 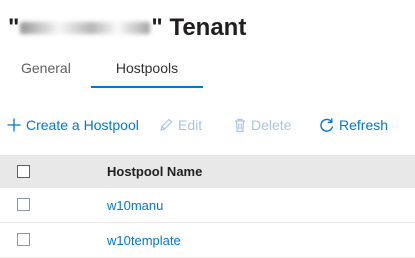 I want to click on edit-label: Edit, so click(x=190, y=125).